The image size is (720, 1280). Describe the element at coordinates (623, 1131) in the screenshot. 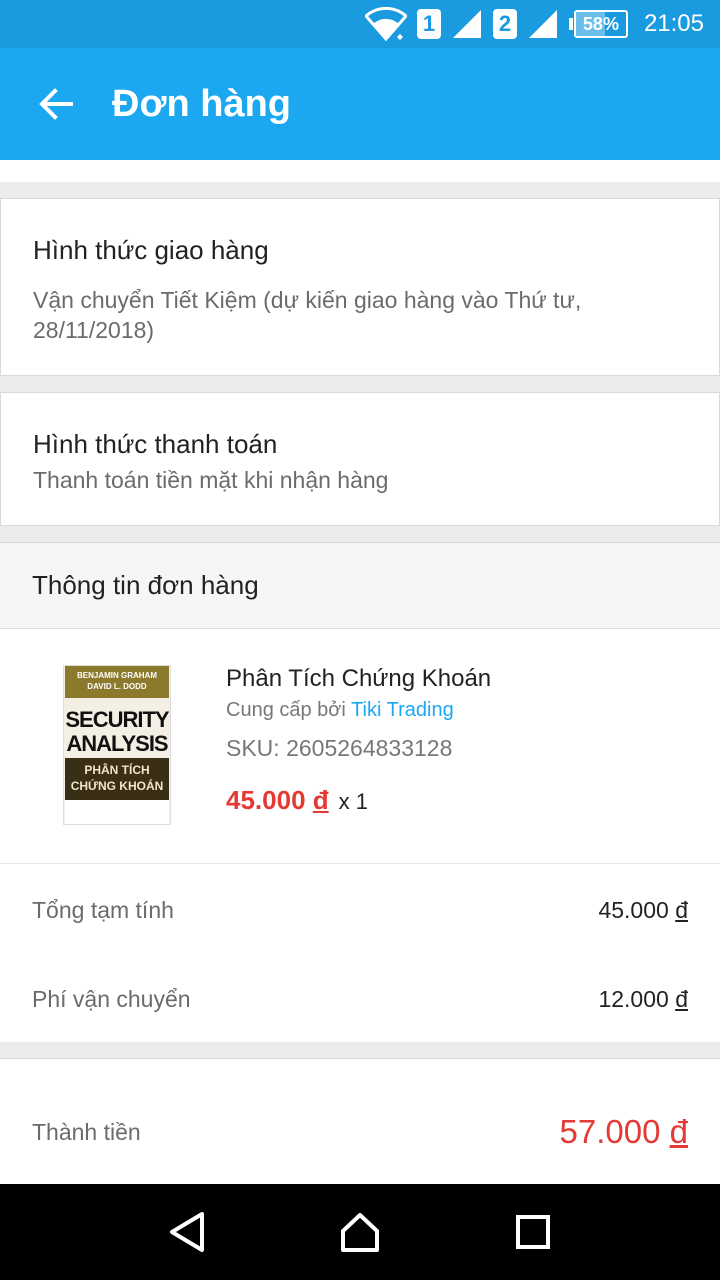

I see `grand-total-value: 57.000 đ` at that location.